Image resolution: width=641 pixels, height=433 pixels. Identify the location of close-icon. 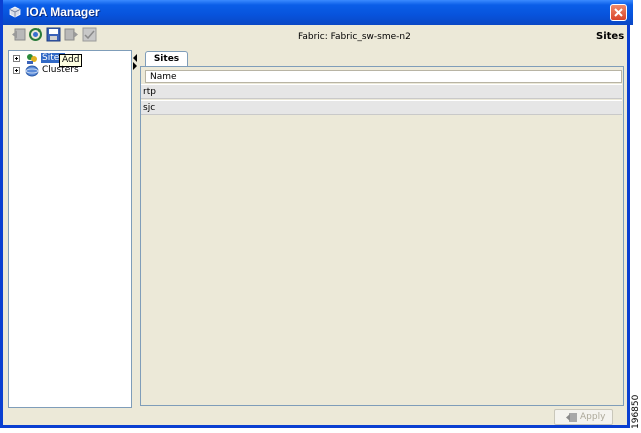
(618, 12).